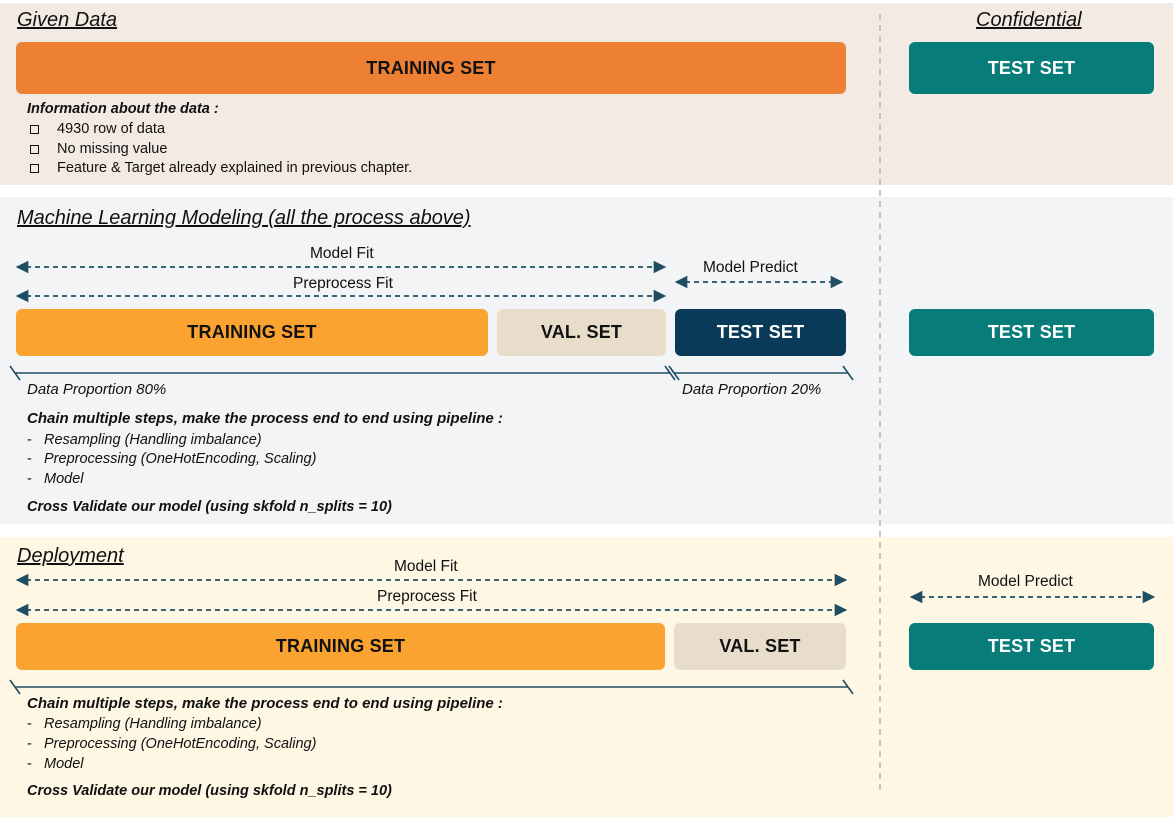  Describe the element at coordinates (112, 149) in the screenshot. I see `info-item-missing-text: No missing value` at that location.